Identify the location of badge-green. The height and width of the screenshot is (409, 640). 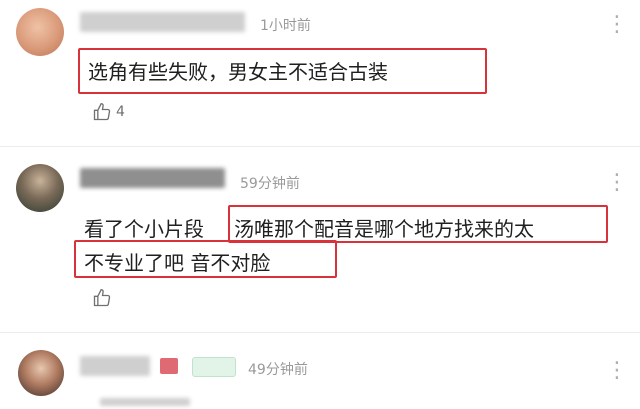
(214, 367).